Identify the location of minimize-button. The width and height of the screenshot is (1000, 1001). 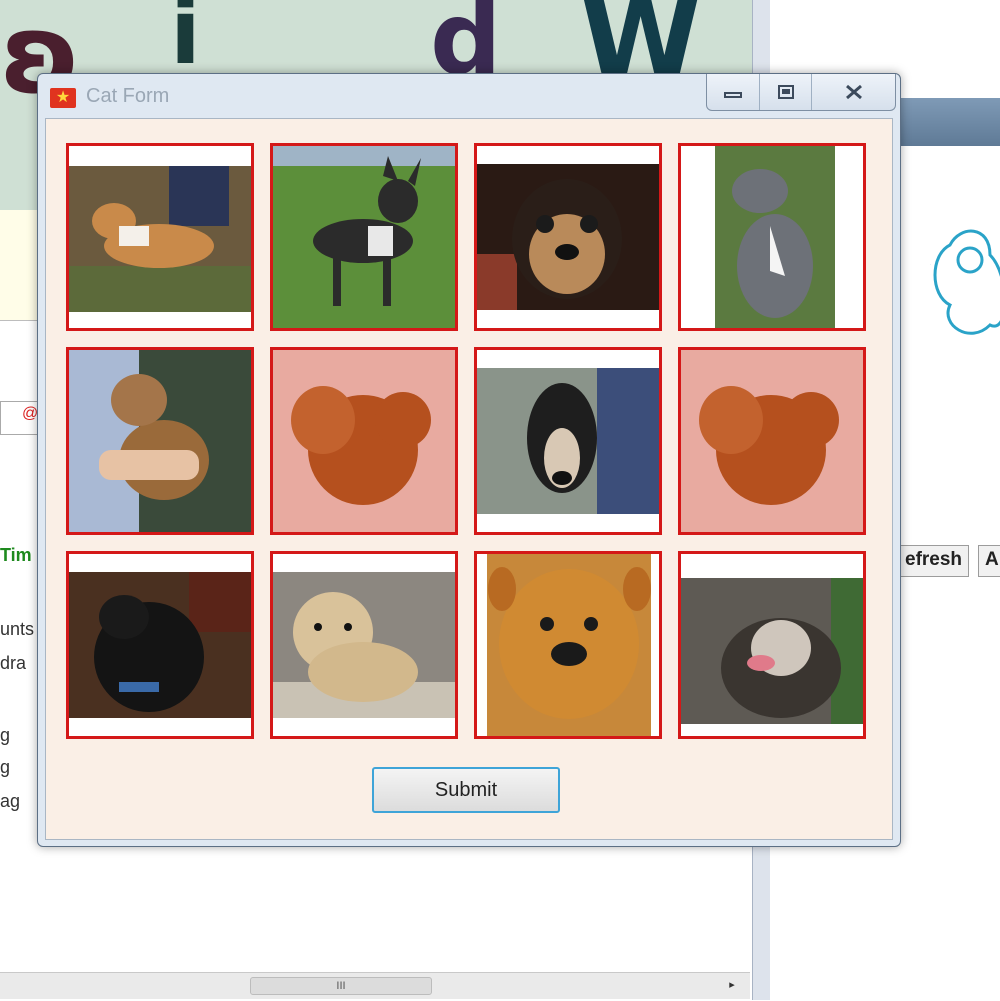
(733, 92).